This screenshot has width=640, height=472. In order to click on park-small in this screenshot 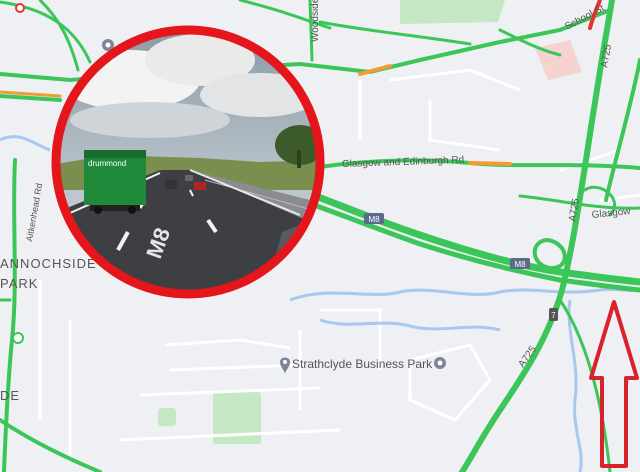, I will do `click(167, 417)`.